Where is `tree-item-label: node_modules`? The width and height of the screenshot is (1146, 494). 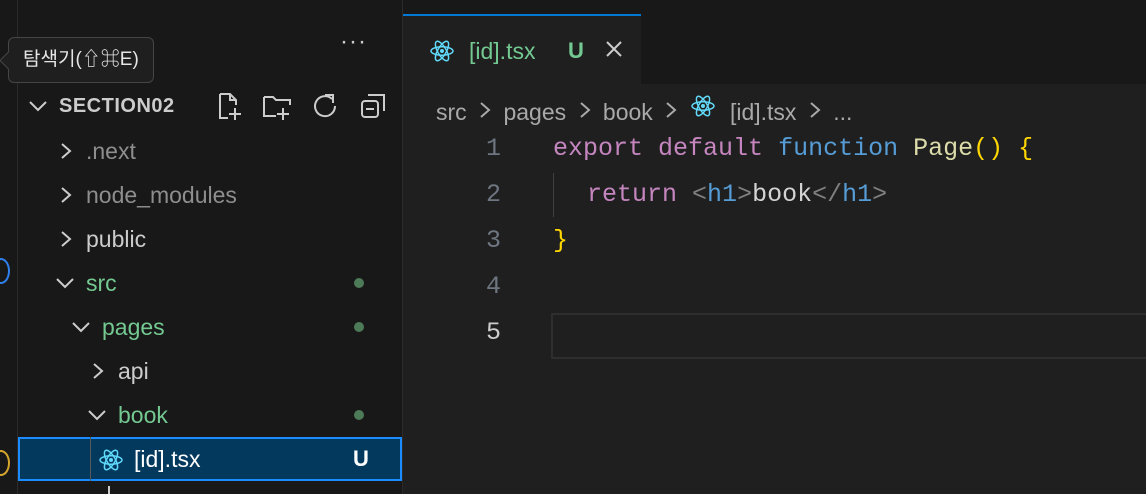
tree-item-label: node_modules is located at coordinates (161, 195).